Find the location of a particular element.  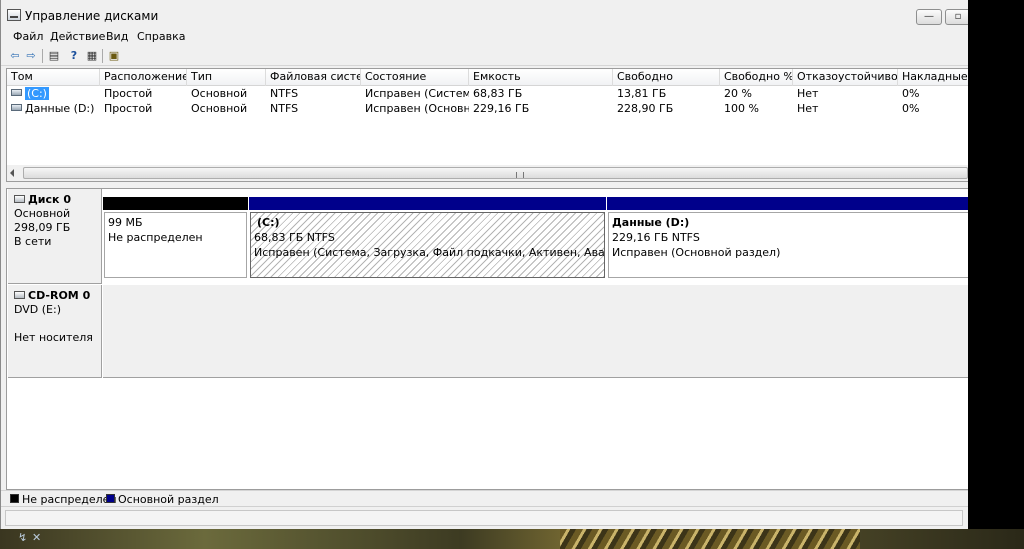

free-cell: 13,81 ГБ is located at coordinates (642, 93).